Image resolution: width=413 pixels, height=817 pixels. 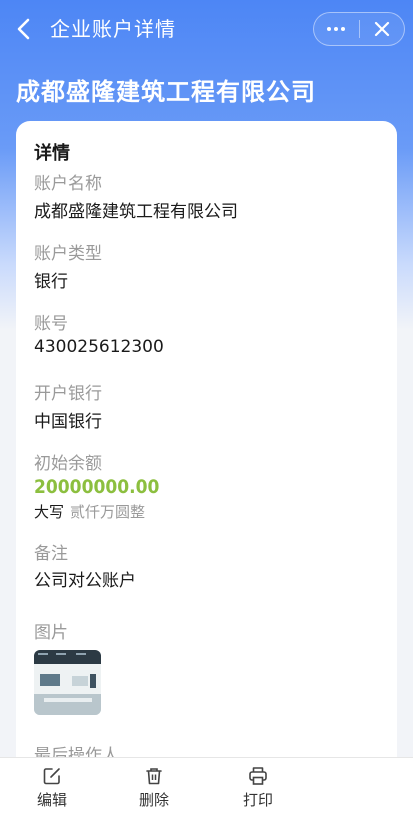 I want to click on bank-value: 中国银行, so click(x=68, y=422).